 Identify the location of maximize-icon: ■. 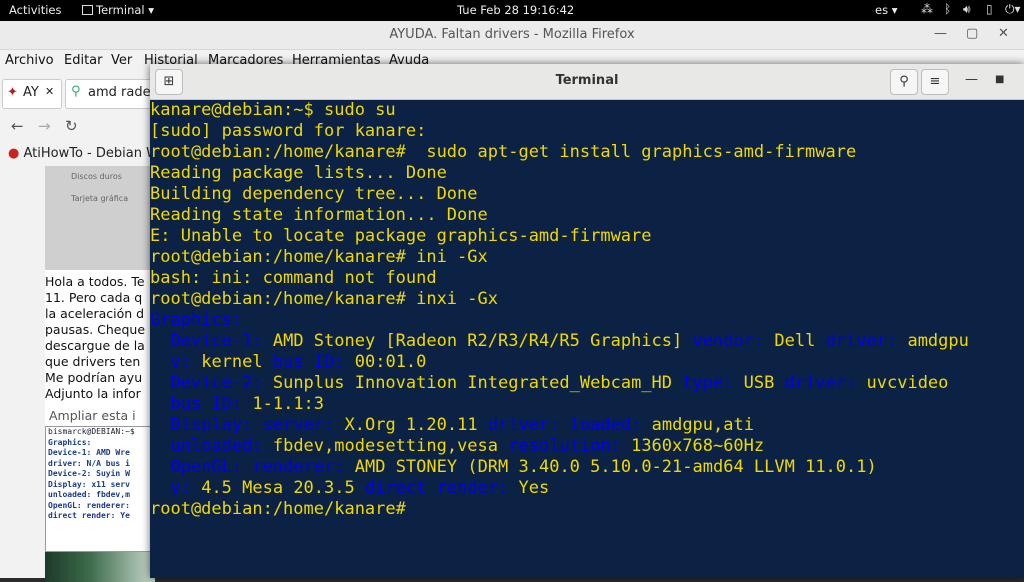
(999, 79).